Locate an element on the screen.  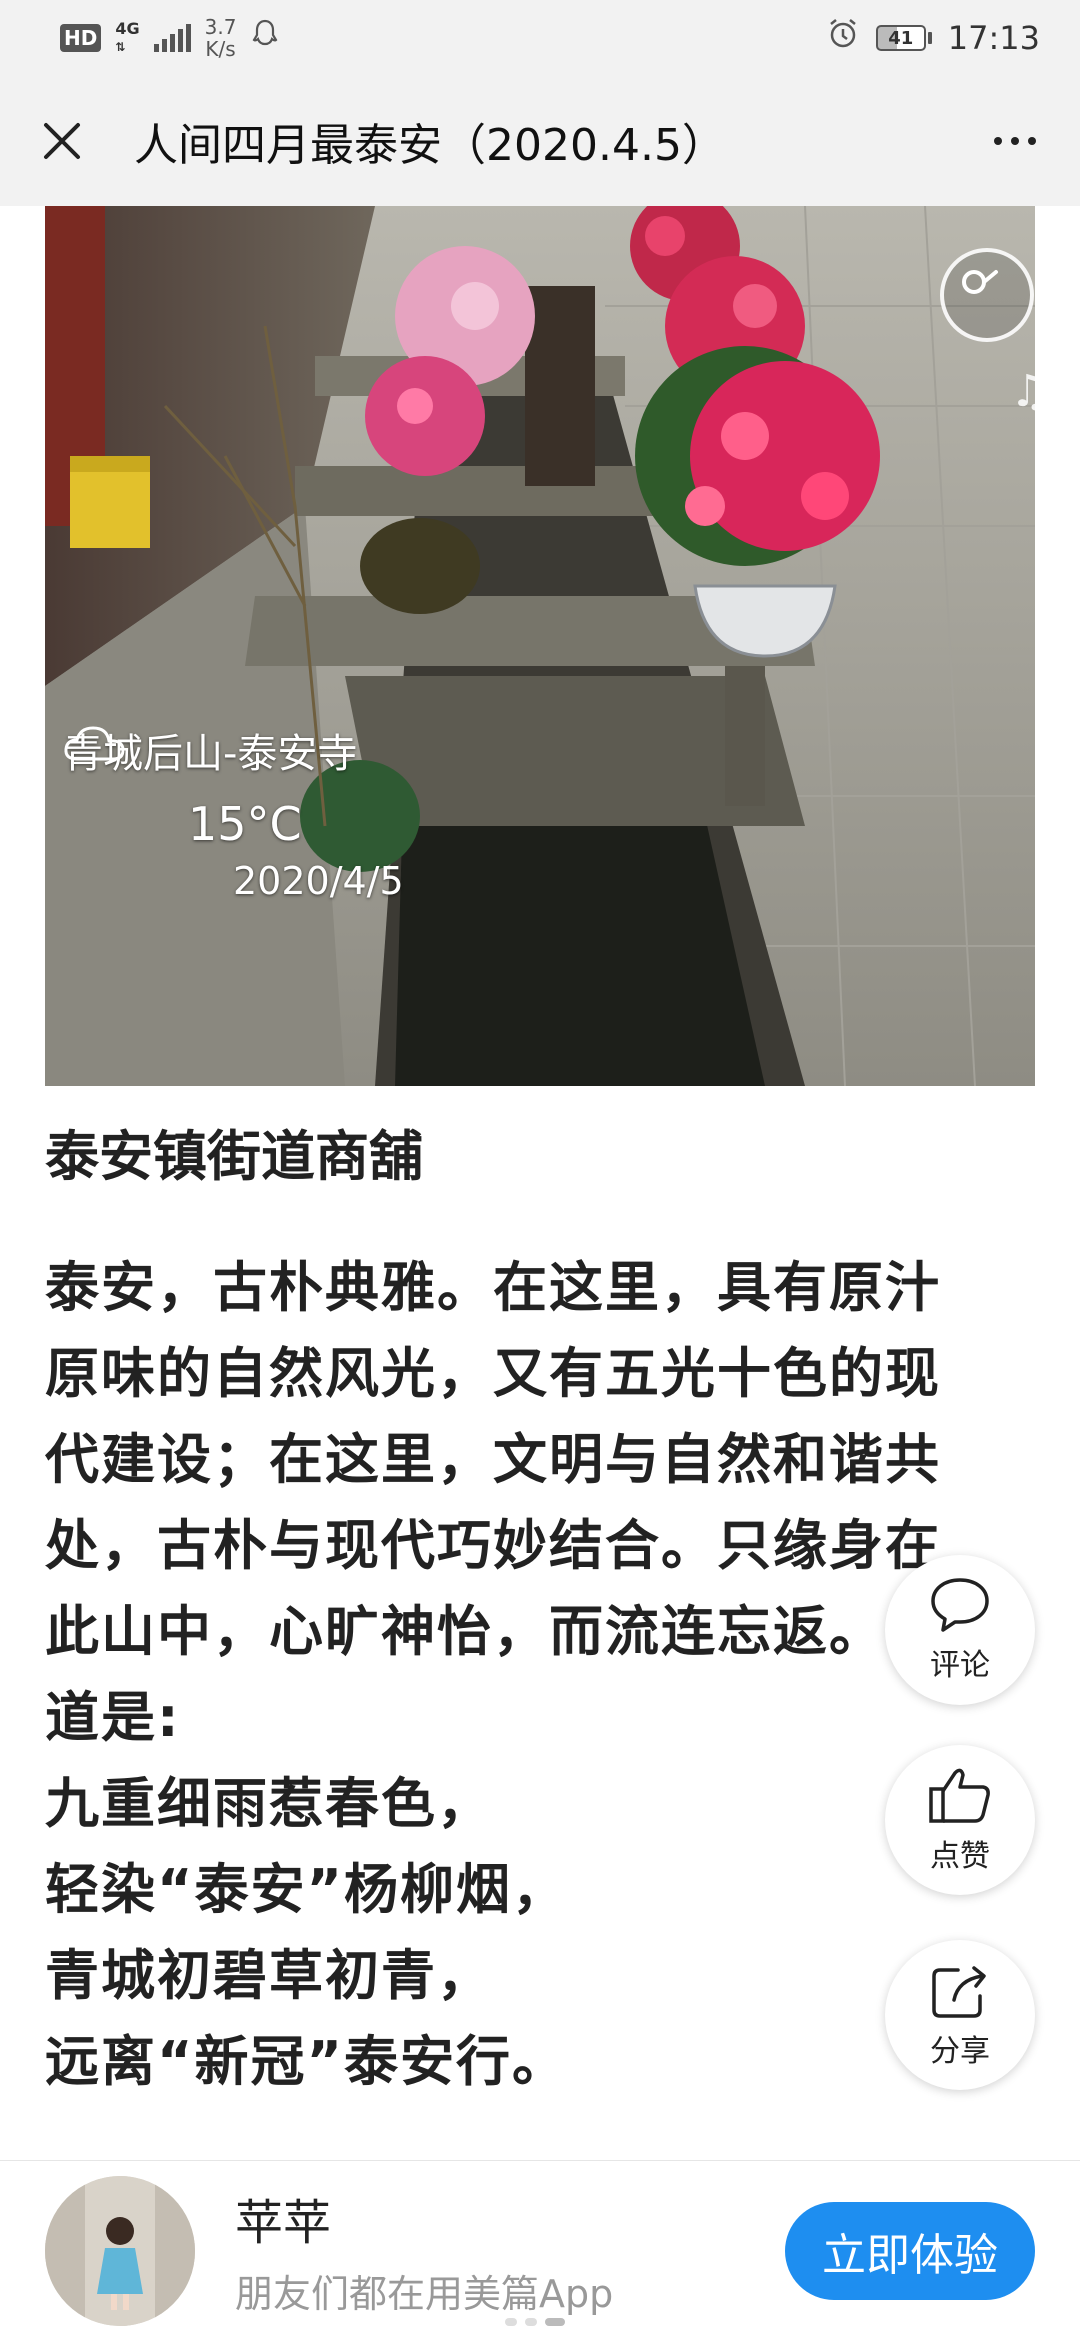
like-label: 点赞 is located at coordinates (960, 1856).